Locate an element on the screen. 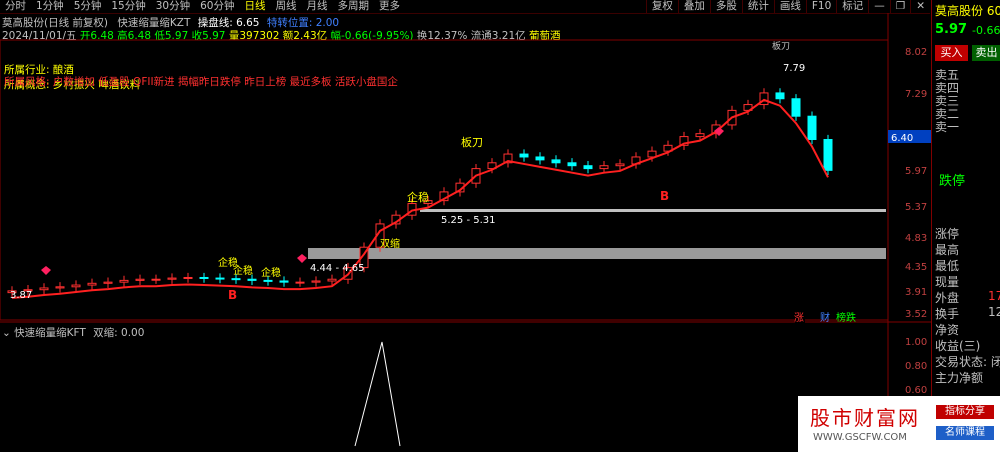  turnover-value: 12 is located at coordinates (994, 312).